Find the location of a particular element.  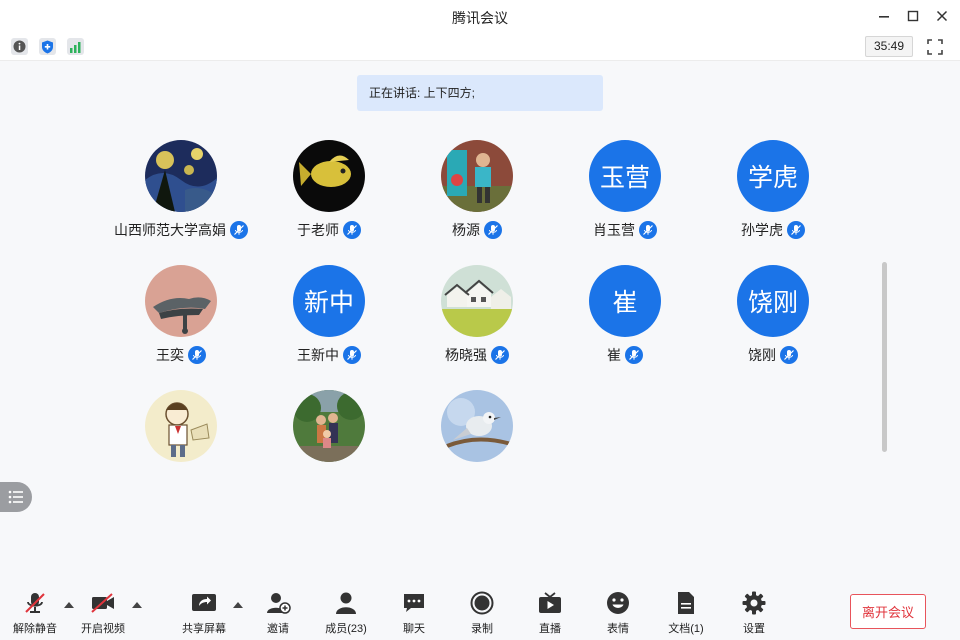

video-options-caret is located at coordinates (137, 605).